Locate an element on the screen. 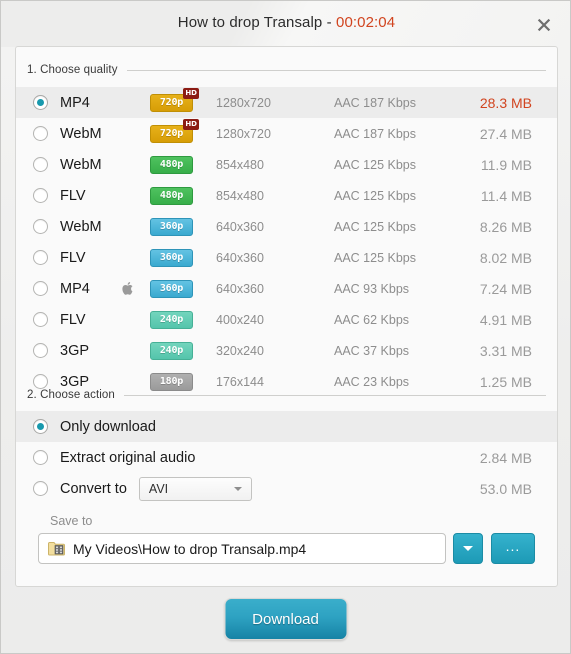 This screenshot has width=571, height=654. quality-resolution: 320x240 is located at coordinates (240, 350).